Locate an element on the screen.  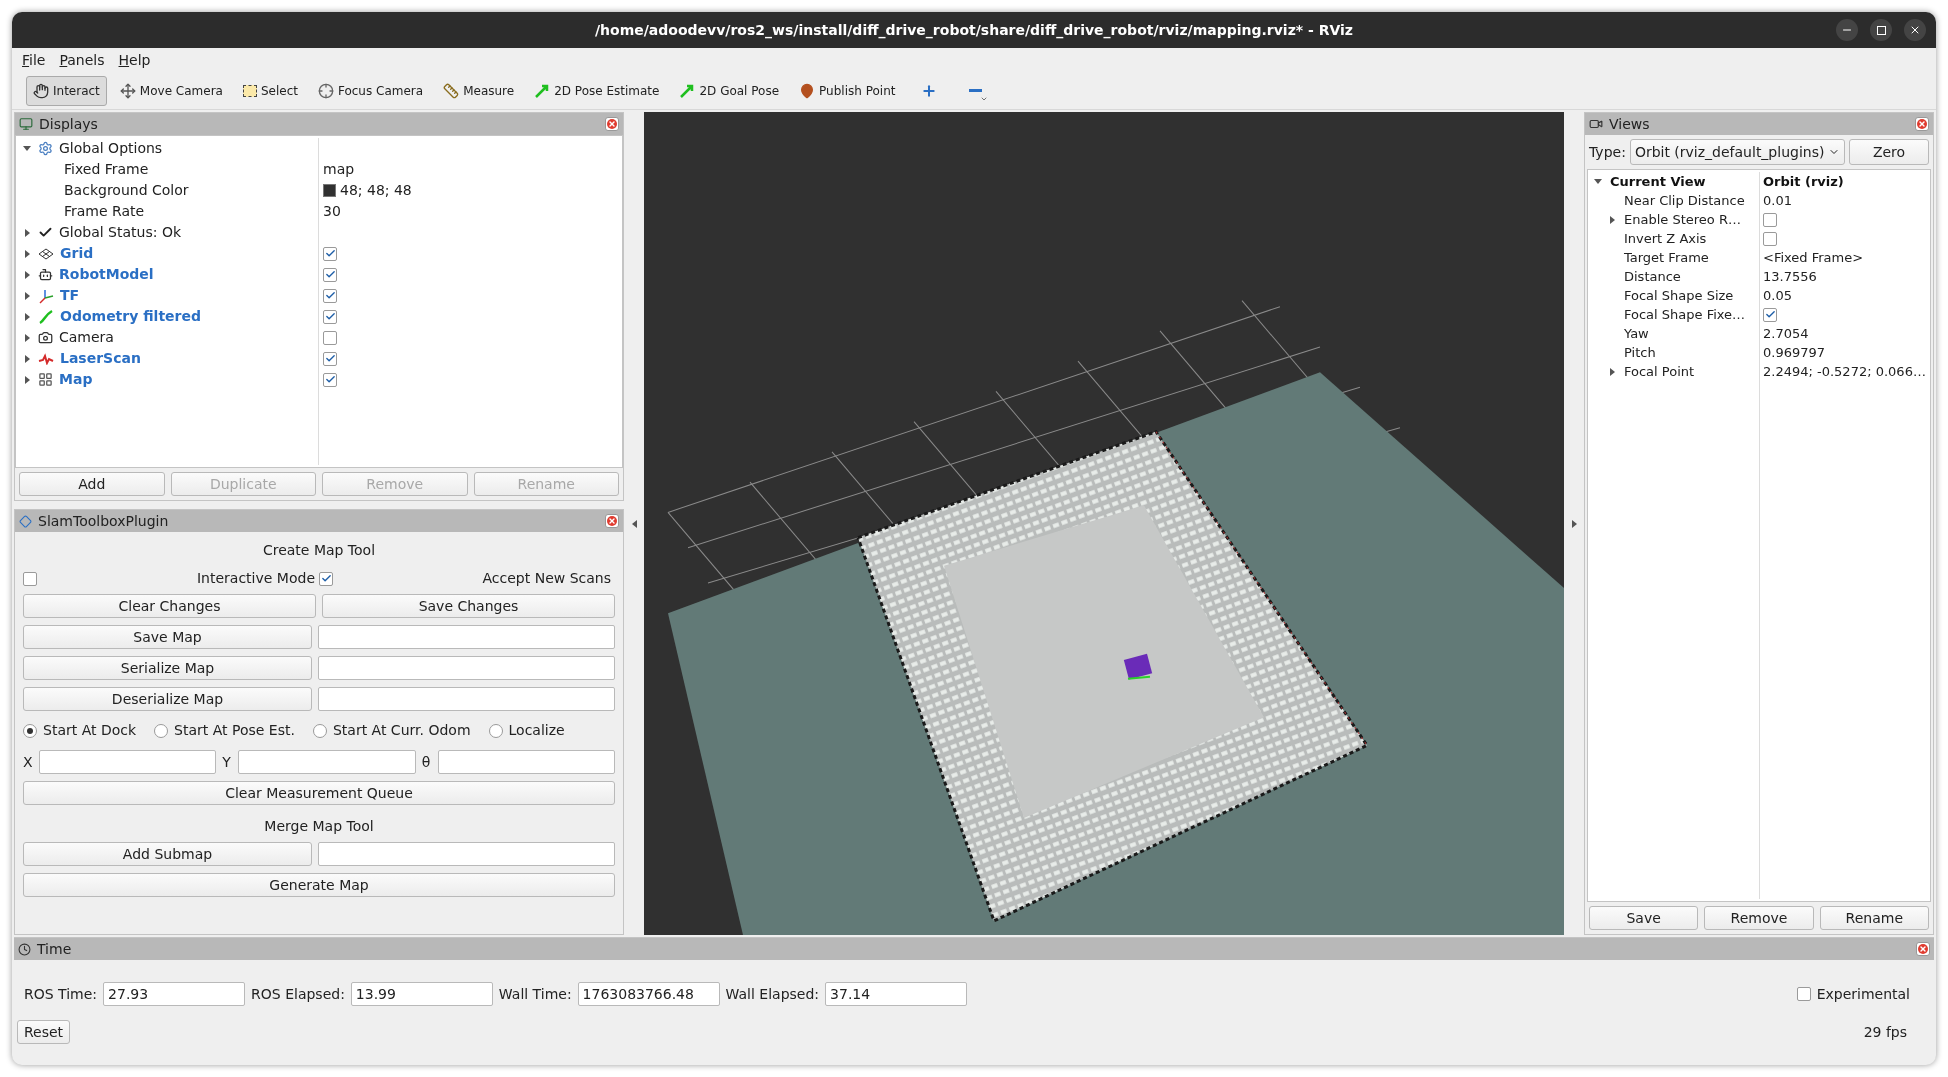
property-name: Yaw is located at coordinates (1636, 333).